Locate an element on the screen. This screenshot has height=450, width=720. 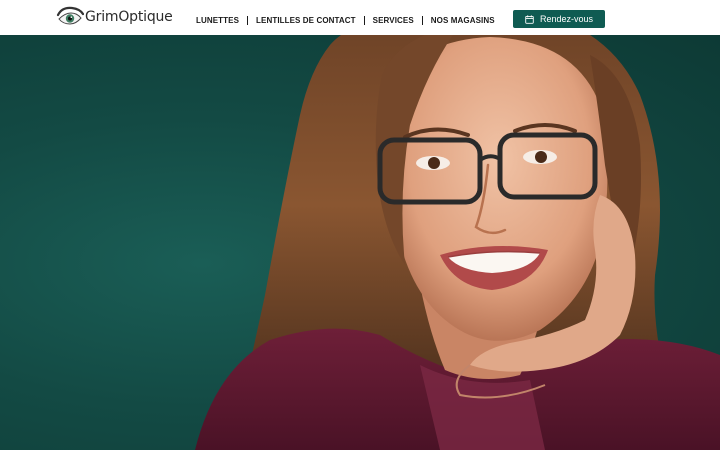
appointment-button-label: Rendez-vous is located at coordinates (566, 19).